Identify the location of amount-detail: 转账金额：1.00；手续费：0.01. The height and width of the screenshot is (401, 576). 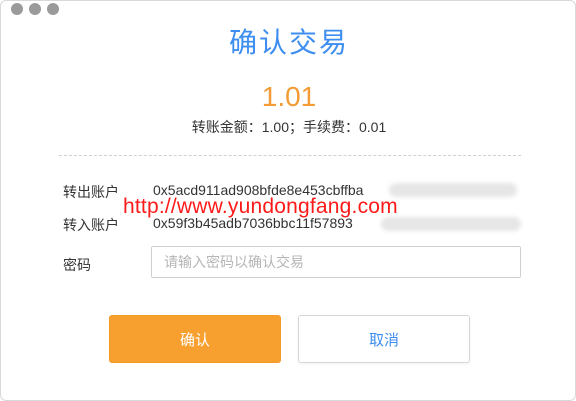
(288, 127).